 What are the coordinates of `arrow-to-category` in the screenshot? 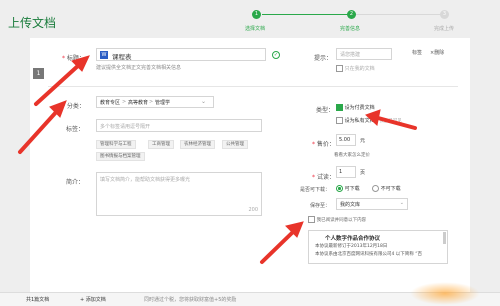 It's located at (39, 131).